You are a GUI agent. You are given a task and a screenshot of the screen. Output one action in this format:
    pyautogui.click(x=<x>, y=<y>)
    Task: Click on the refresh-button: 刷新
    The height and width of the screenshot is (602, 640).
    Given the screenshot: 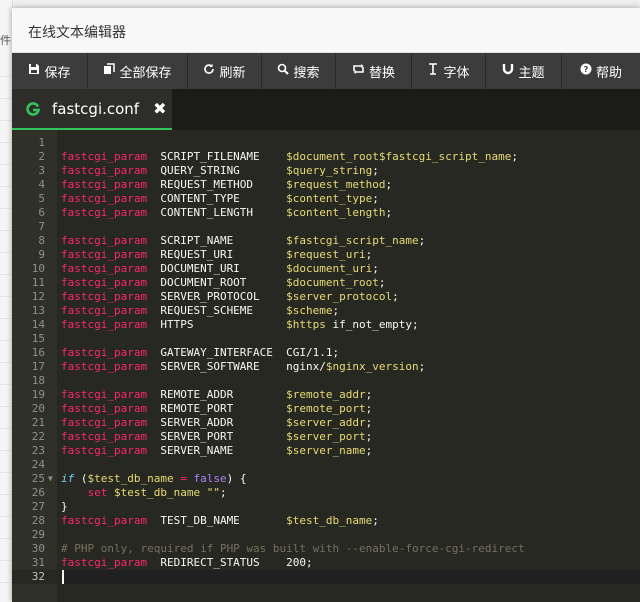 What is the action you would take?
    pyautogui.click(x=225, y=71)
    